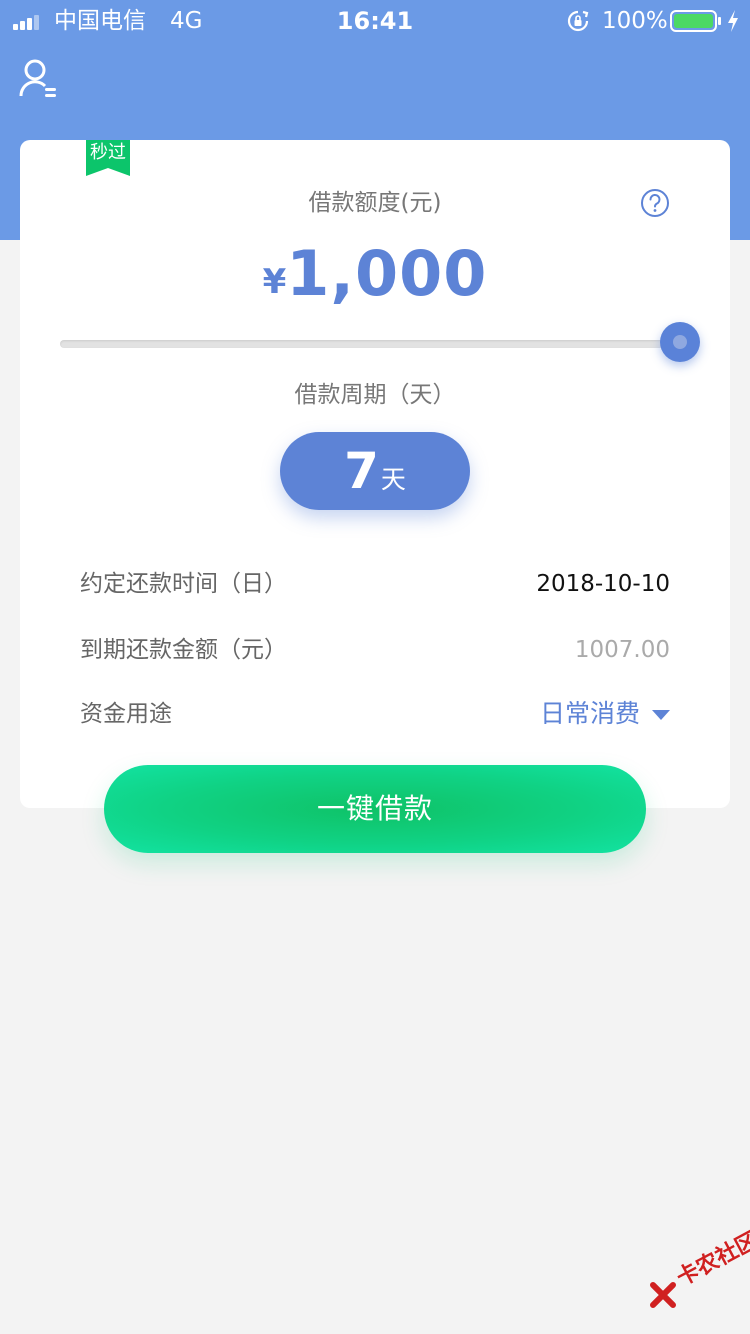 This screenshot has width=750, height=1334. Describe the element at coordinates (655, 203) in the screenshot. I see `help-icon` at that location.